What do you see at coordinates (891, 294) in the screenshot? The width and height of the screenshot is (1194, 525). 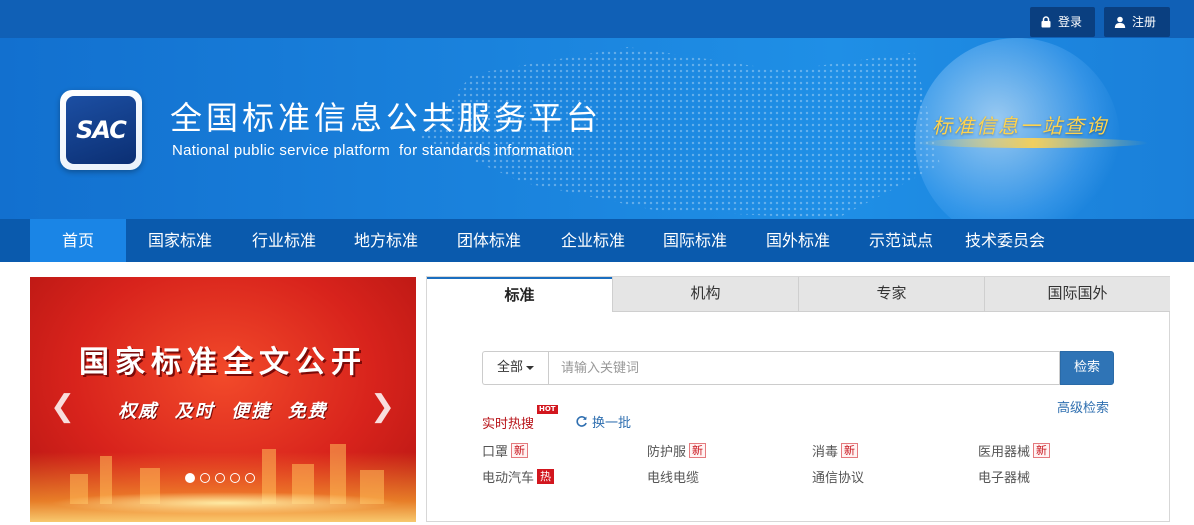 I see `tab-experts: 专家` at bounding box center [891, 294].